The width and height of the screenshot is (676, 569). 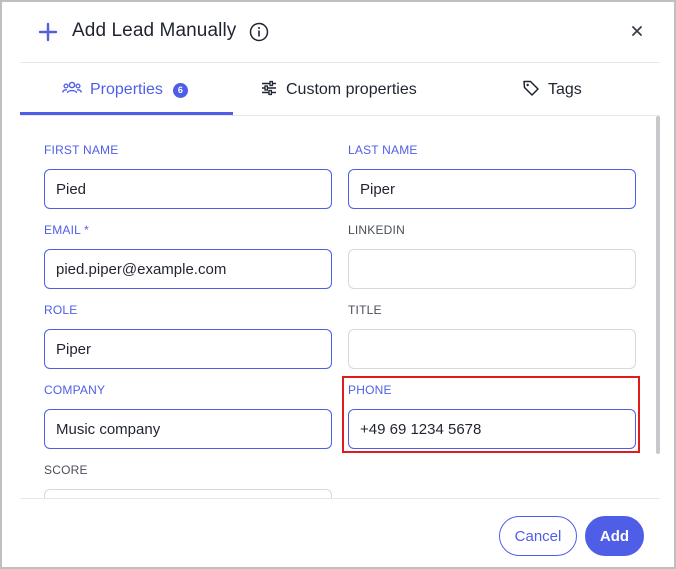 I want to click on phone-input, so click(x=492, y=429).